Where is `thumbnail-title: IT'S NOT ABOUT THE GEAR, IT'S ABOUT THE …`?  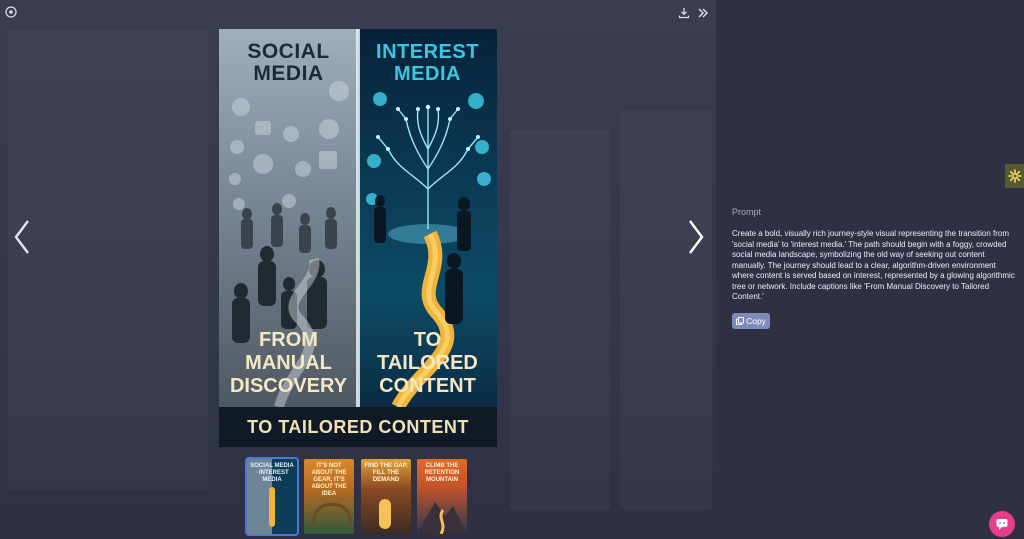 thumbnail-title: IT'S NOT ABOUT THE GEAR, IT'S ABOUT THE … is located at coordinates (329, 480).